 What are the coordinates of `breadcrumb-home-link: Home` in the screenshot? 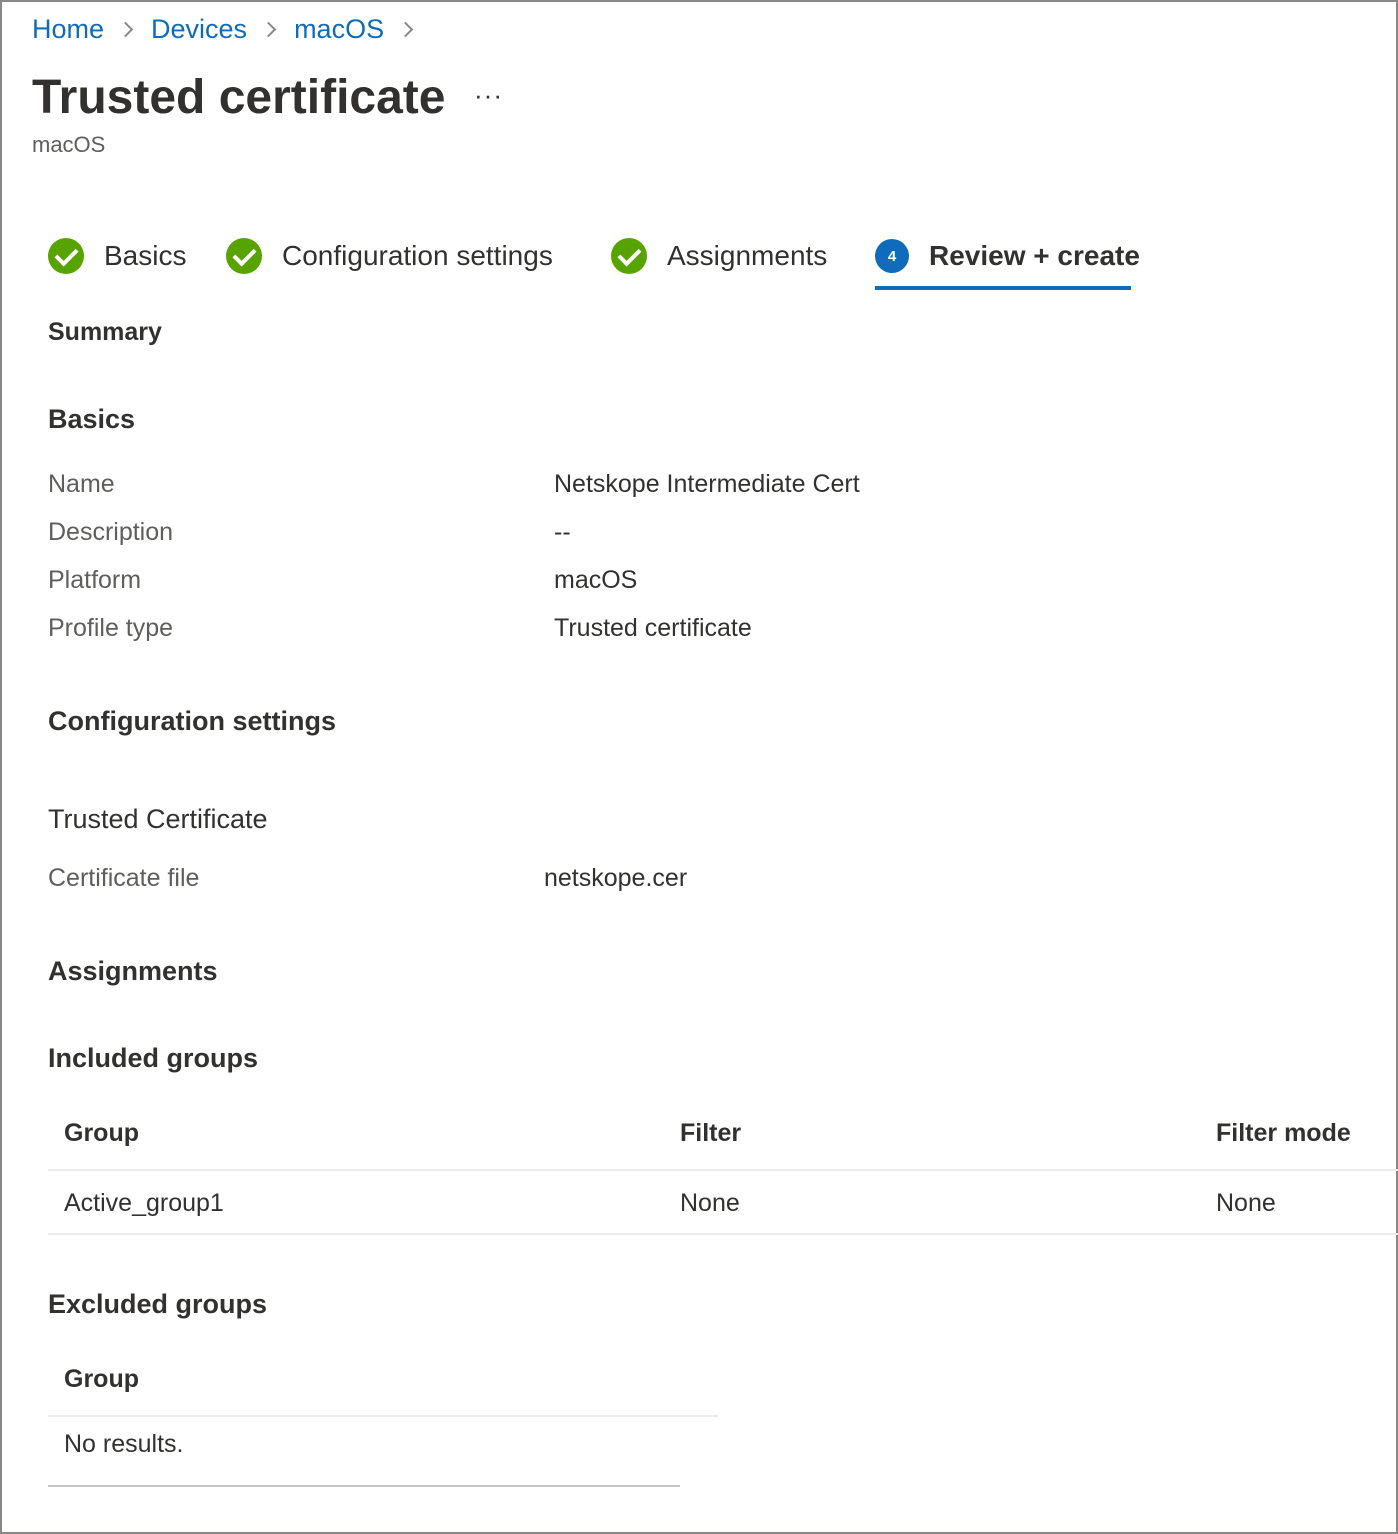 It's located at (68, 29).